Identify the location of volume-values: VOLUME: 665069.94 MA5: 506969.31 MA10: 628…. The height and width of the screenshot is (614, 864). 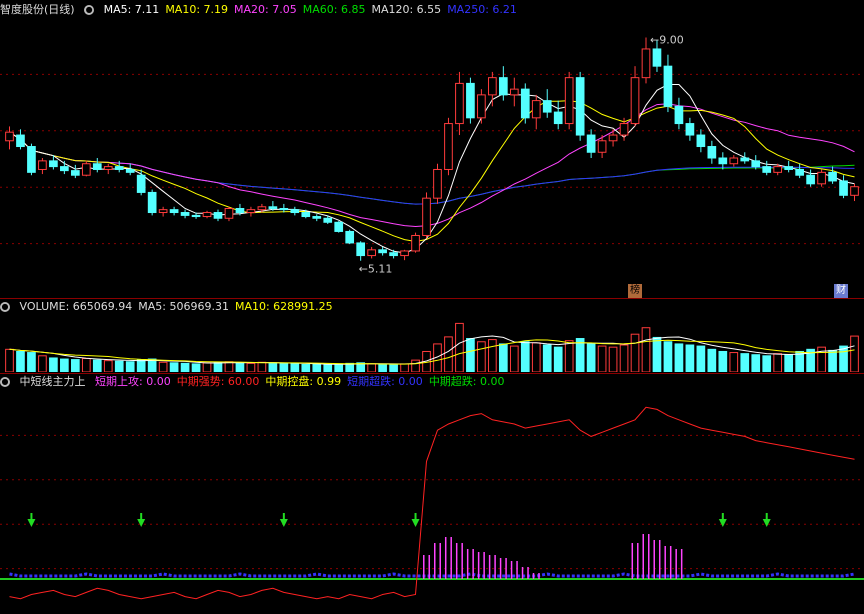
(179, 306).